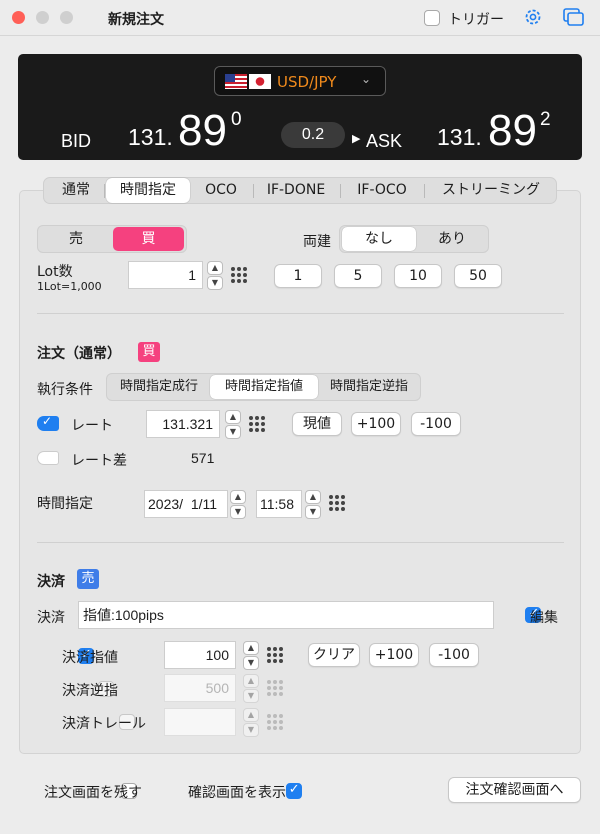  I want to click on exec-market-button: 時間指定成行, so click(159, 387).